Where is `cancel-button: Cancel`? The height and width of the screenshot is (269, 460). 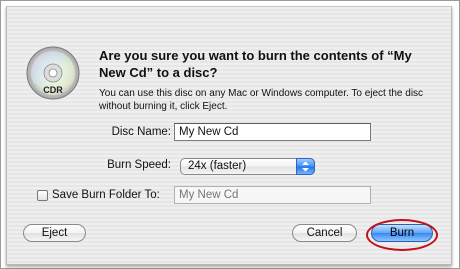 cancel-button: Cancel is located at coordinates (324, 233).